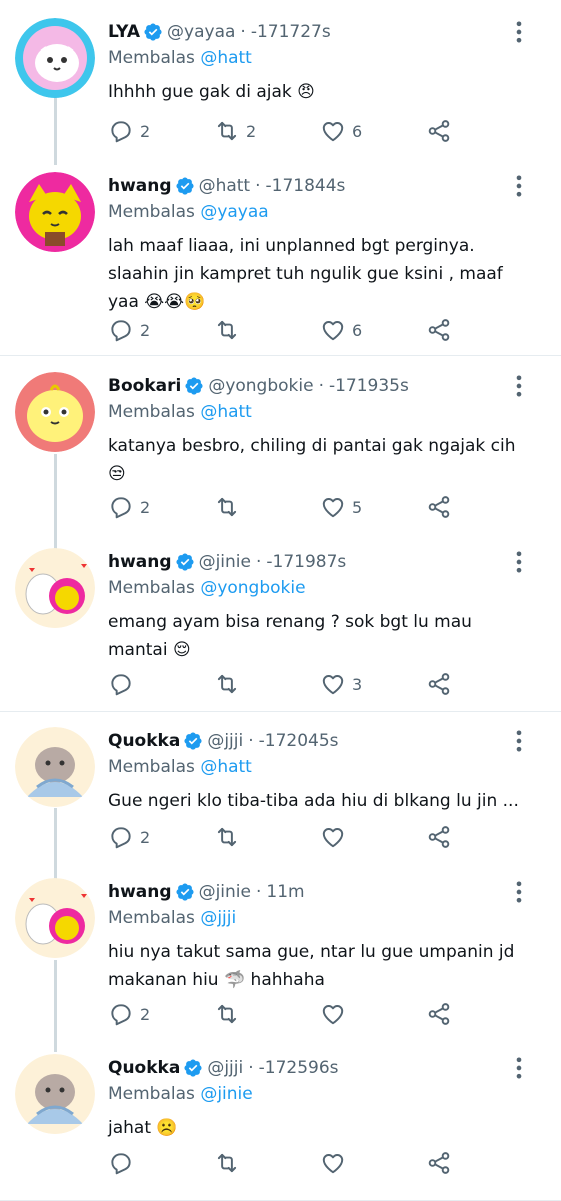 Image resolution: width=561 pixels, height=1201 pixels. What do you see at coordinates (55, 844) in the screenshot?
I see `thread-line` at bounding box center [55, 844].